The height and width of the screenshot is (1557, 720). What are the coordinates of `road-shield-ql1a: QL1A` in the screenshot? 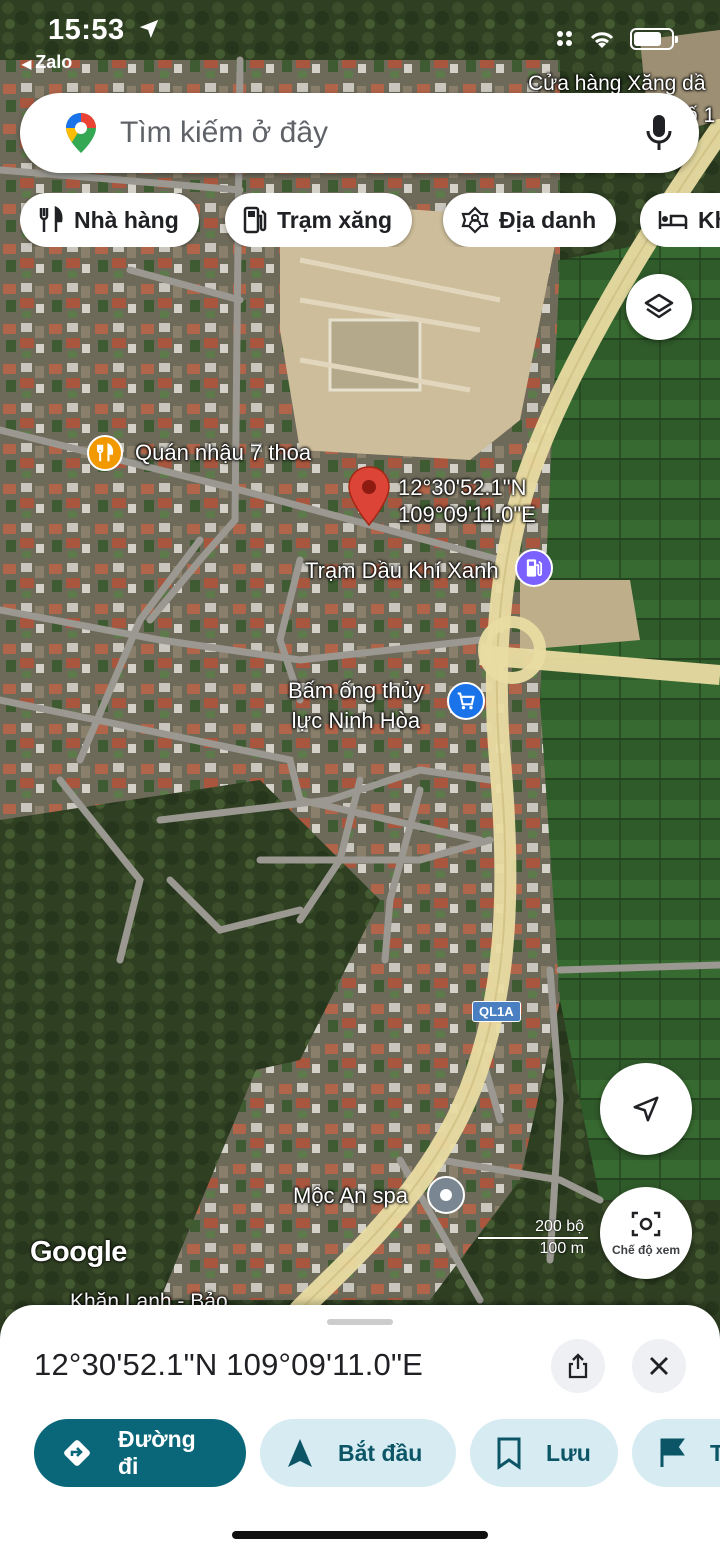 It's located at (496, 1011).